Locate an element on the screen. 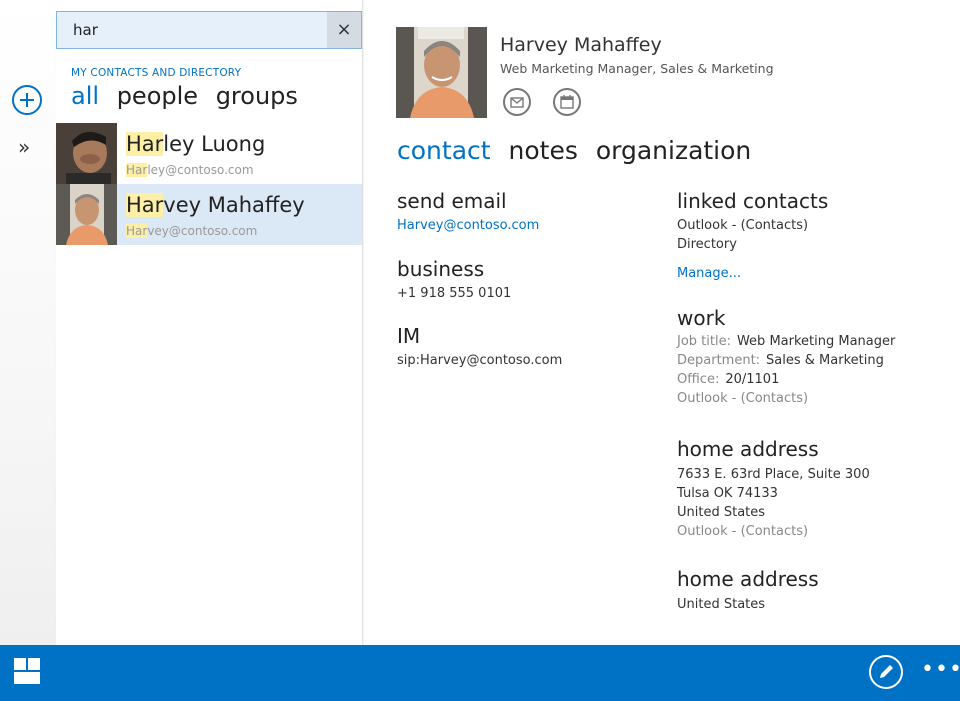 The width and height of the screenshot is (960, 701). tab-contact: contact is located at coordinates (444, 150).